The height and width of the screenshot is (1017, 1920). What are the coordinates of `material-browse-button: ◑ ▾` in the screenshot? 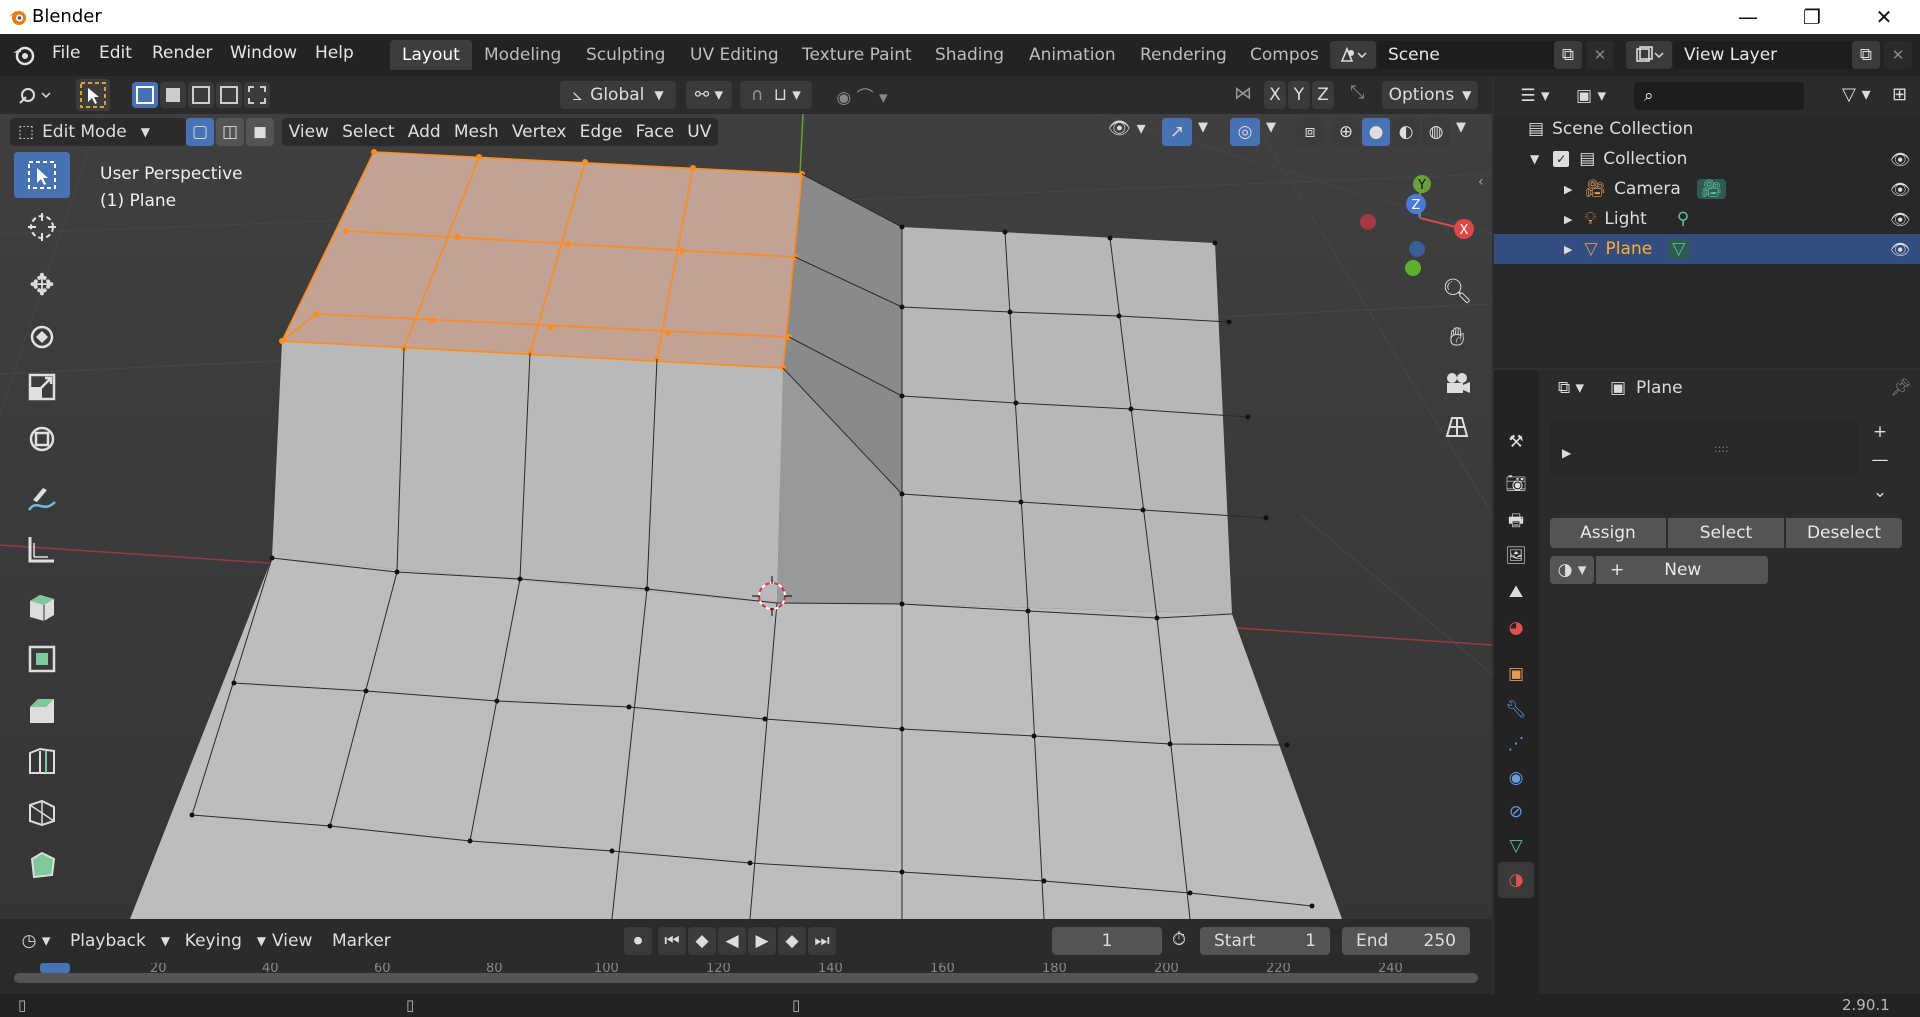 It's located at (1572, 570).